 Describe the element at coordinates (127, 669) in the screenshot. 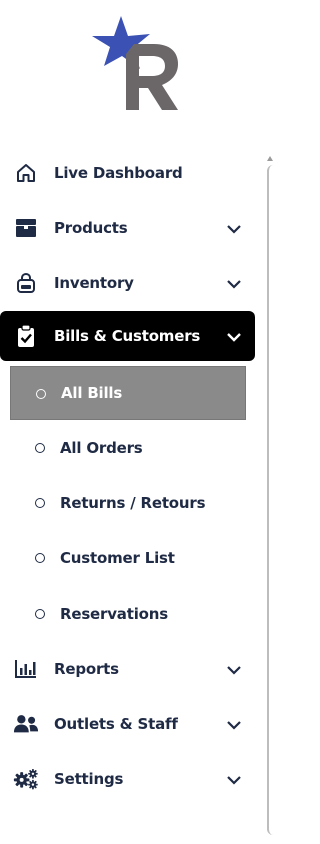

I see `nav-item-reports: Reports` at that location.